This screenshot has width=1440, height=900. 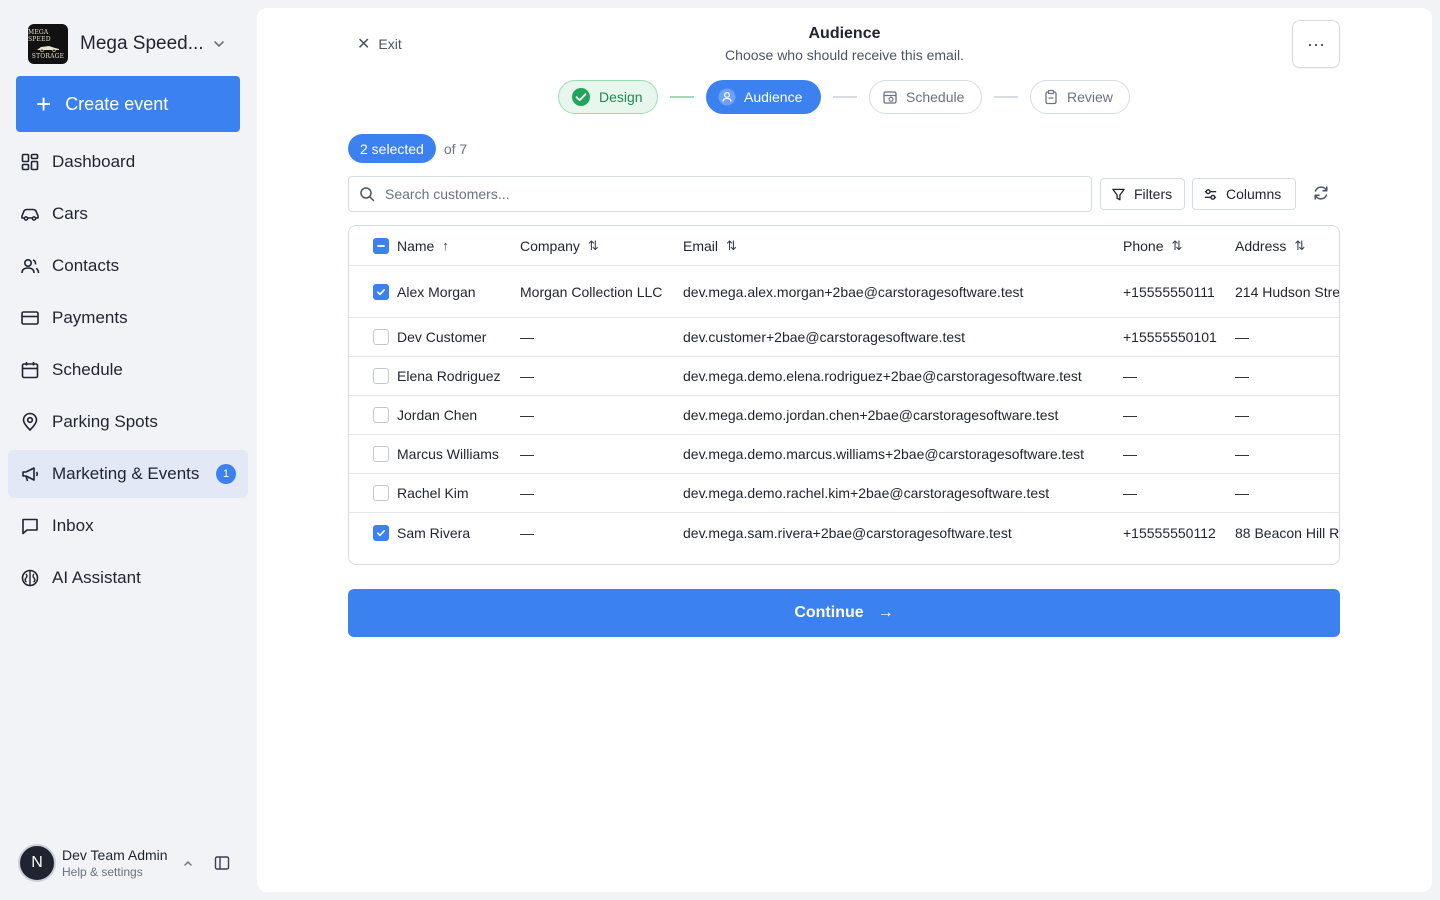 What do you see at coordinates (30, 422) in the screenshot?
I see `map-pin-icon` at bounding box center [30, 422].